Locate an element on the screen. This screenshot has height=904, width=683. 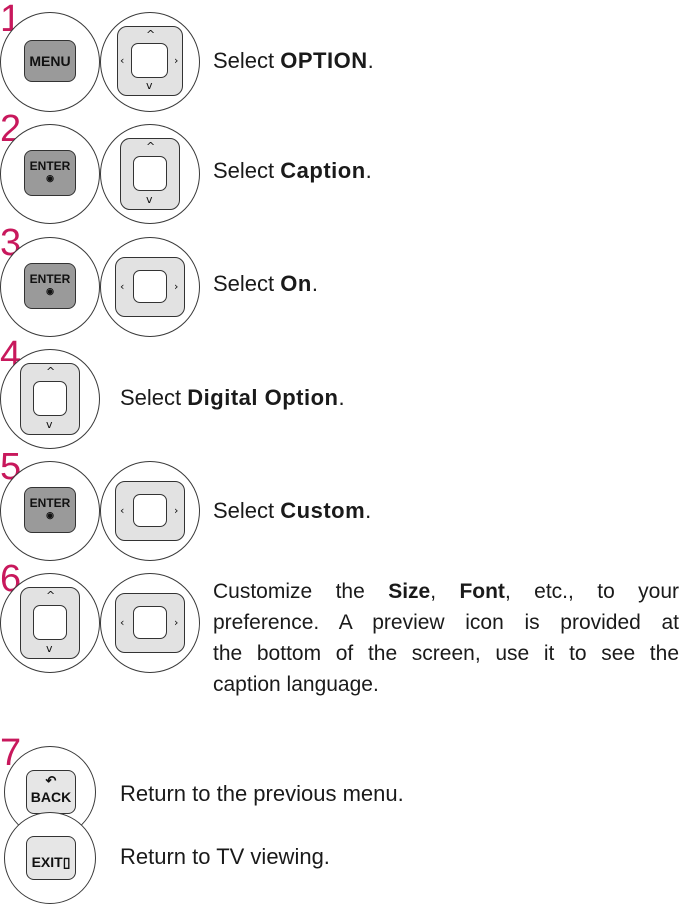
step-5-instruction: Select Custom. is located at coordinates (292, 510).